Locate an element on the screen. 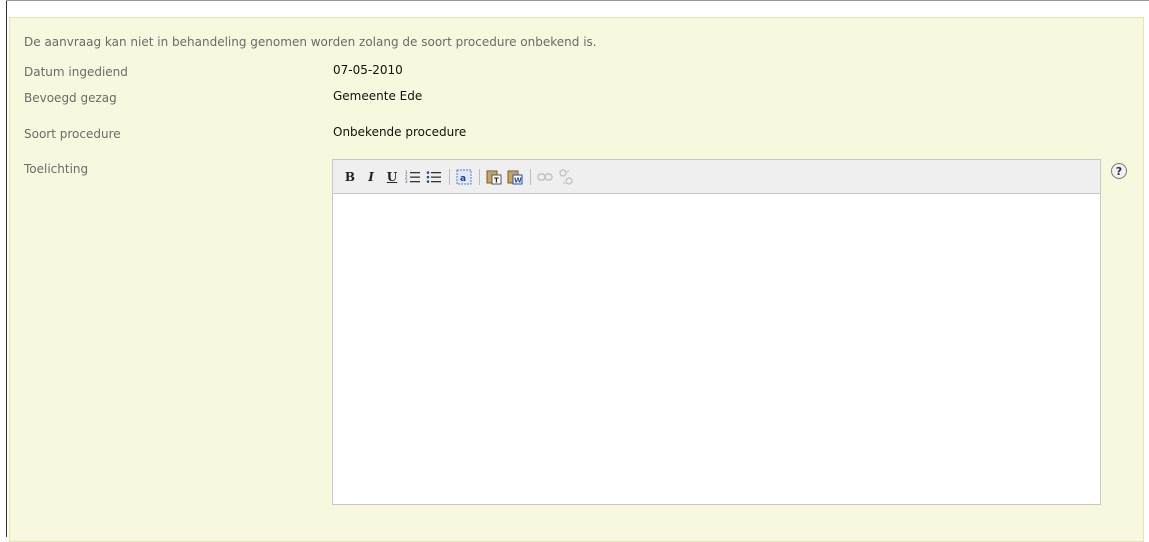 The image size is (1149, 542). svg-text: a is located at coordinates (463, 179).